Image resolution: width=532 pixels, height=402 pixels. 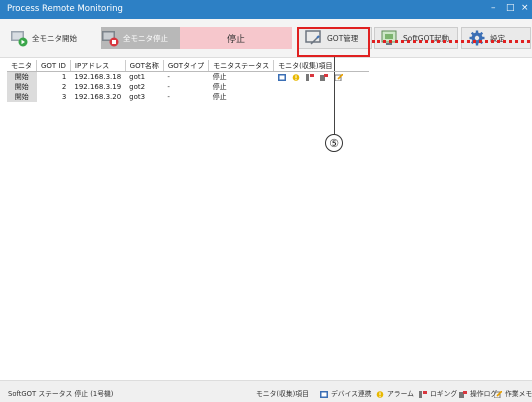 What do you see at coordinates (510, 8) in the screenshot?
I see `maximize-button: □` at bounding box center [510, 8].